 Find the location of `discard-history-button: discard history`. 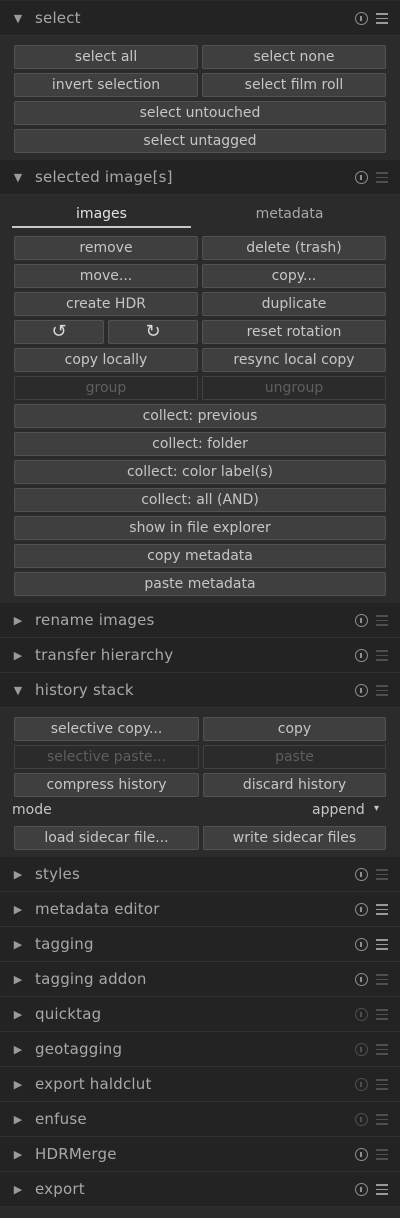

discard-history-button: discard history is located at coordinates (294, 785).